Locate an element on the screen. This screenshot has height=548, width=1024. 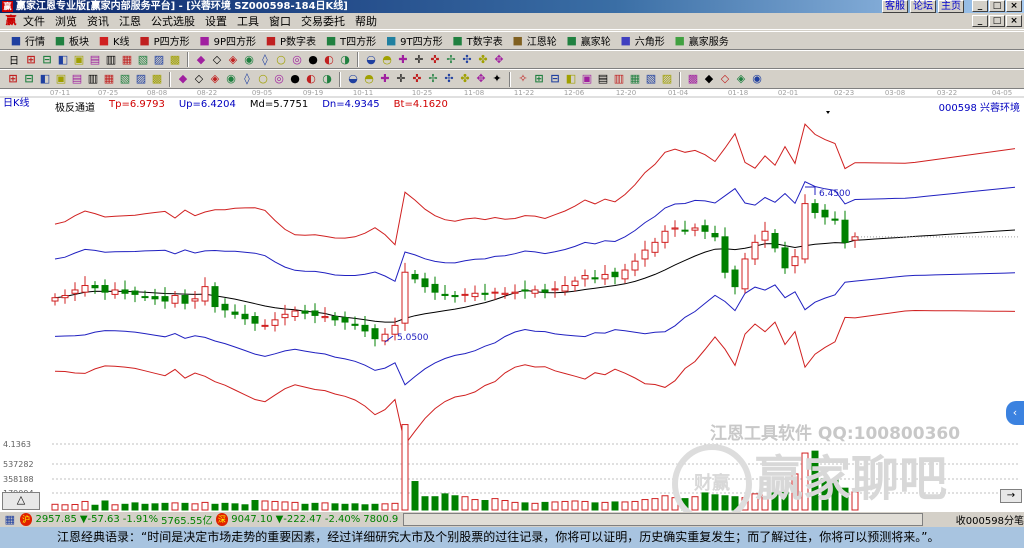
menu-news: 资讯 is located at coordinates (98, 21).